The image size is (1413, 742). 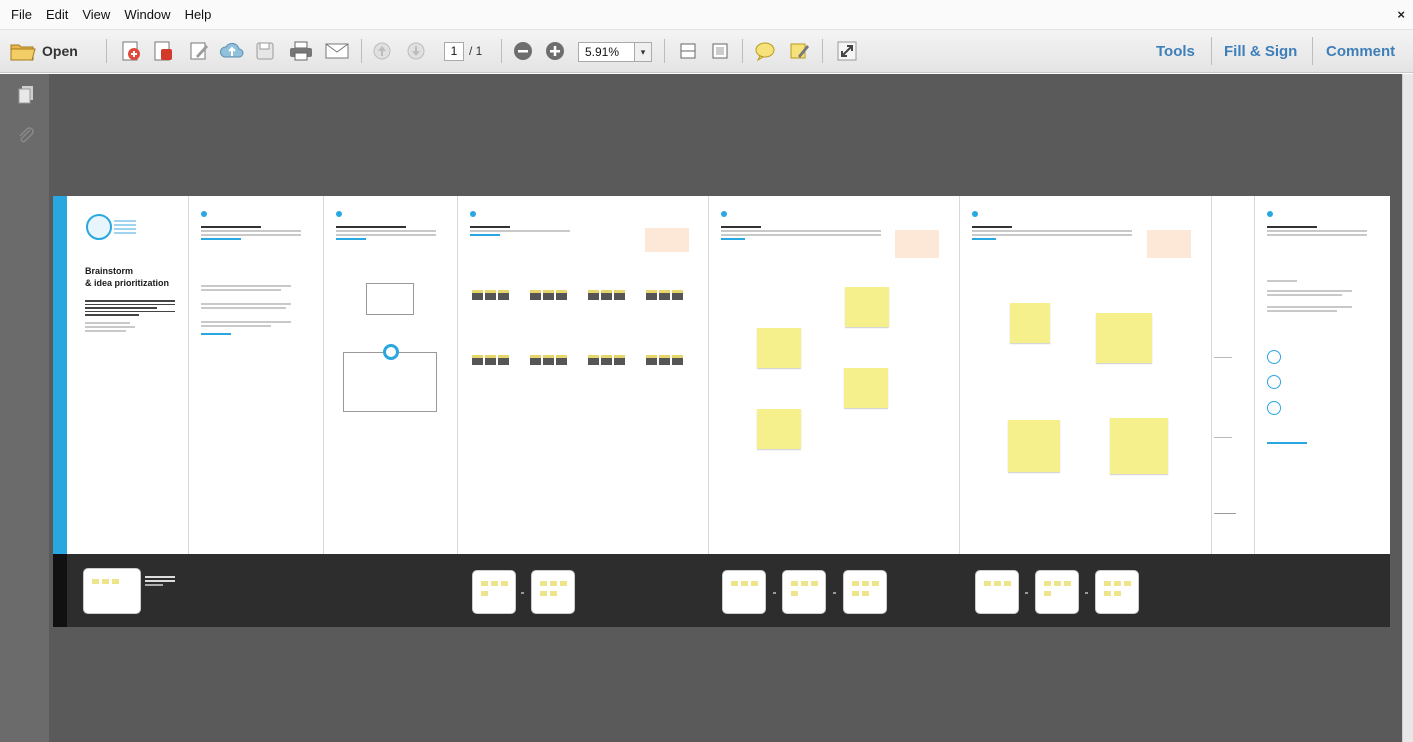 I want to click on resource-icon, so click(x=1274, y=382).